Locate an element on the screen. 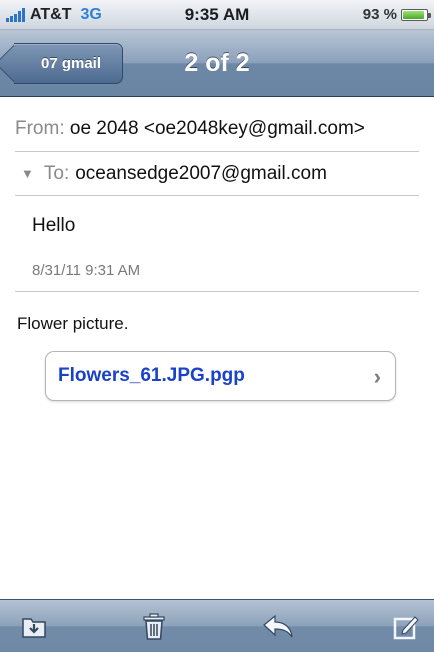  attachment-button: Flowers_61.JPG.pgp › is located at coordinates (220, 376).